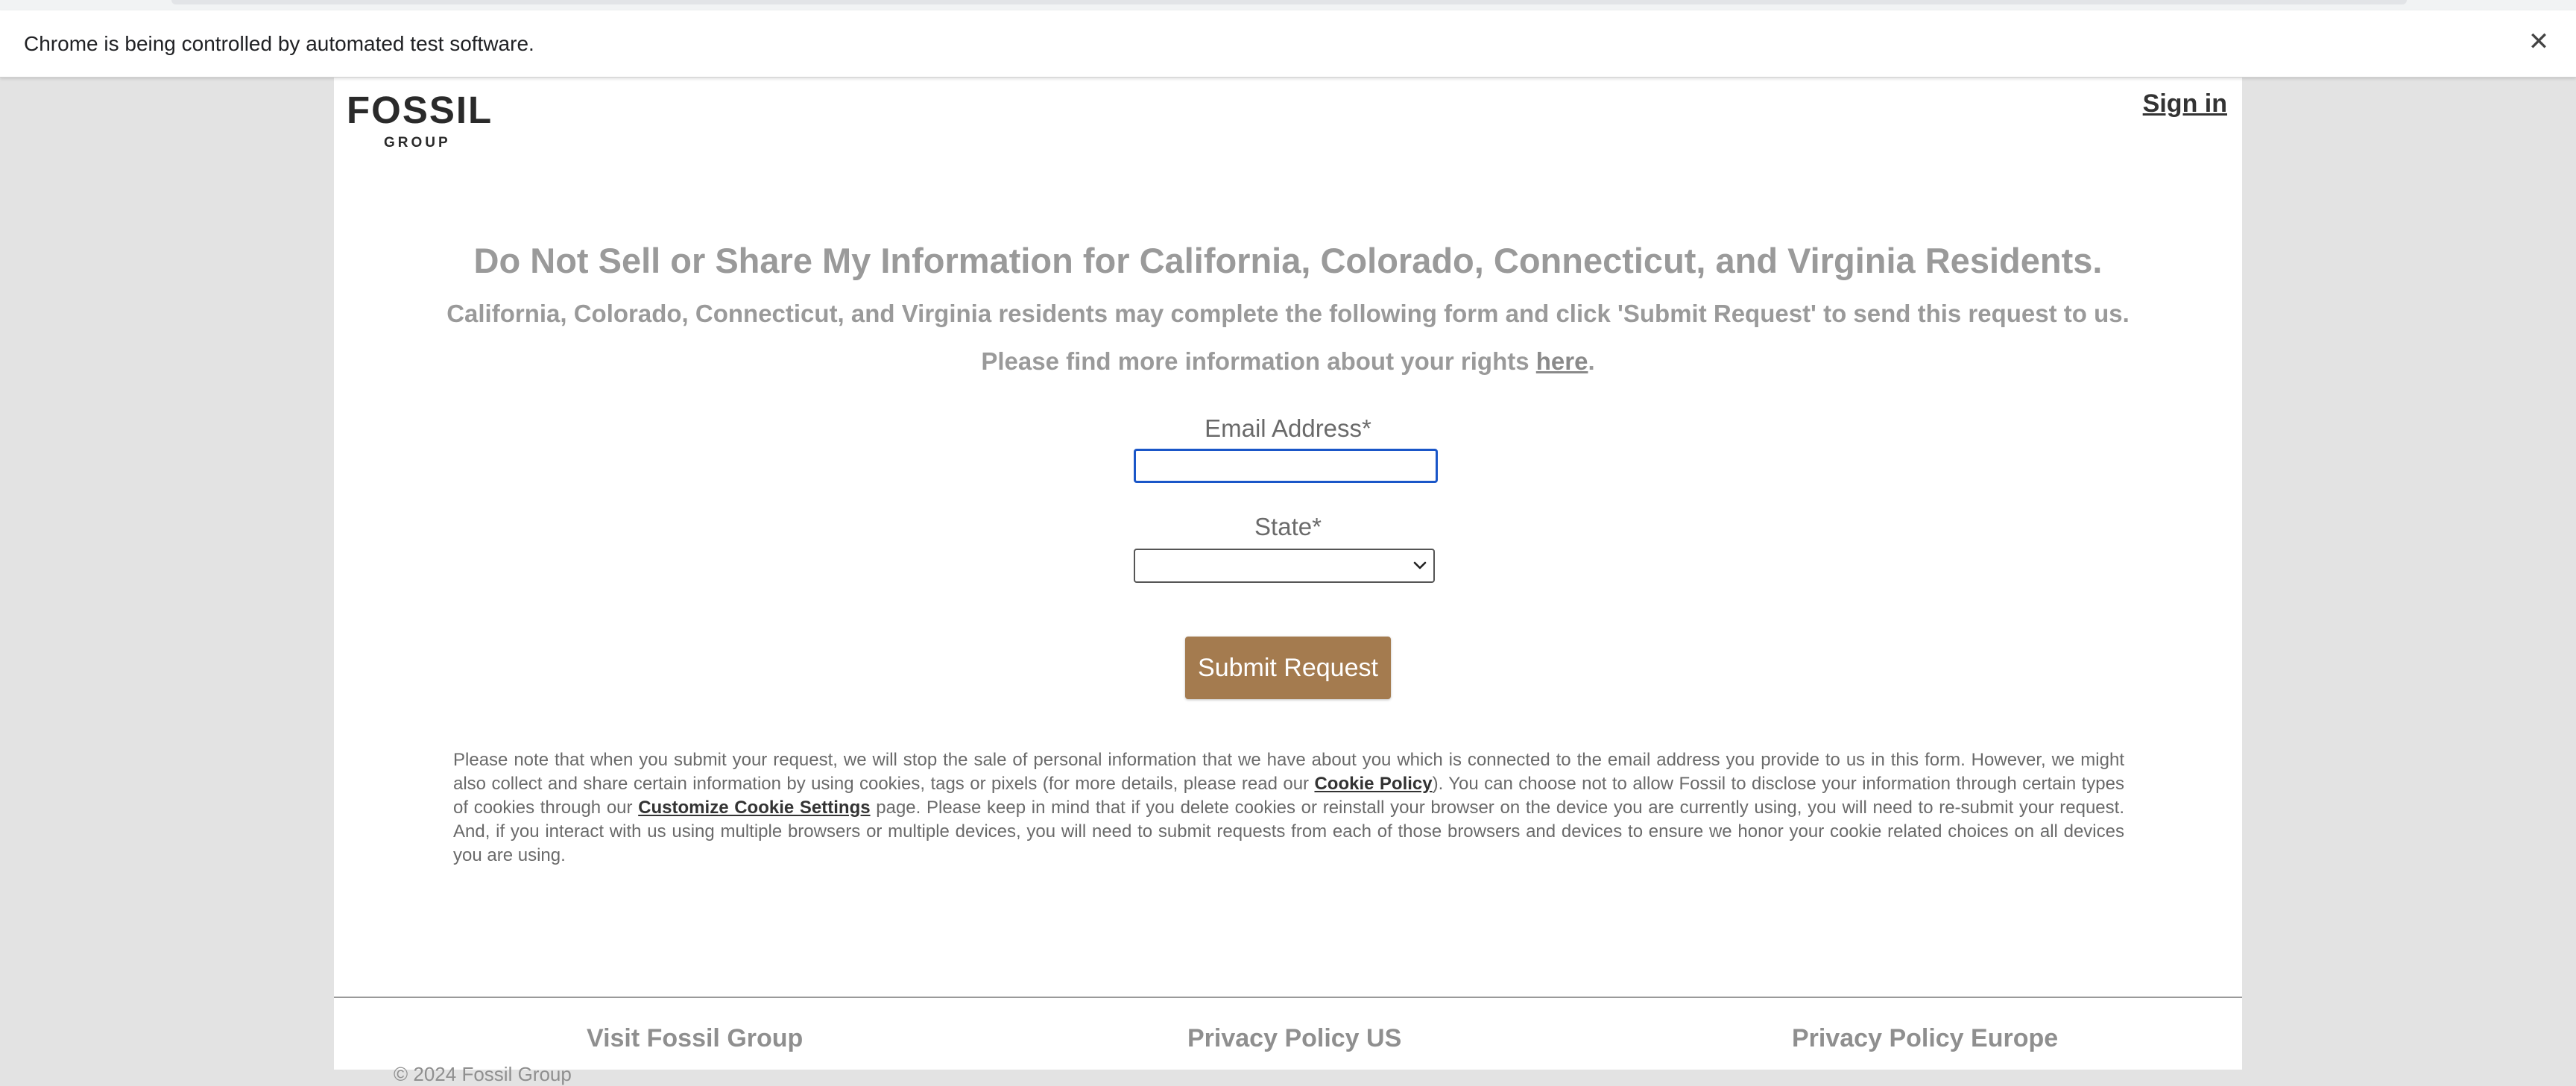 The width and height of the screenshot is (2576, 1086). What do you see at coordinates (420, 110) in the screenshot?
I see `logo-wordmark: FOSSIL` at bounding box center [420, 110].